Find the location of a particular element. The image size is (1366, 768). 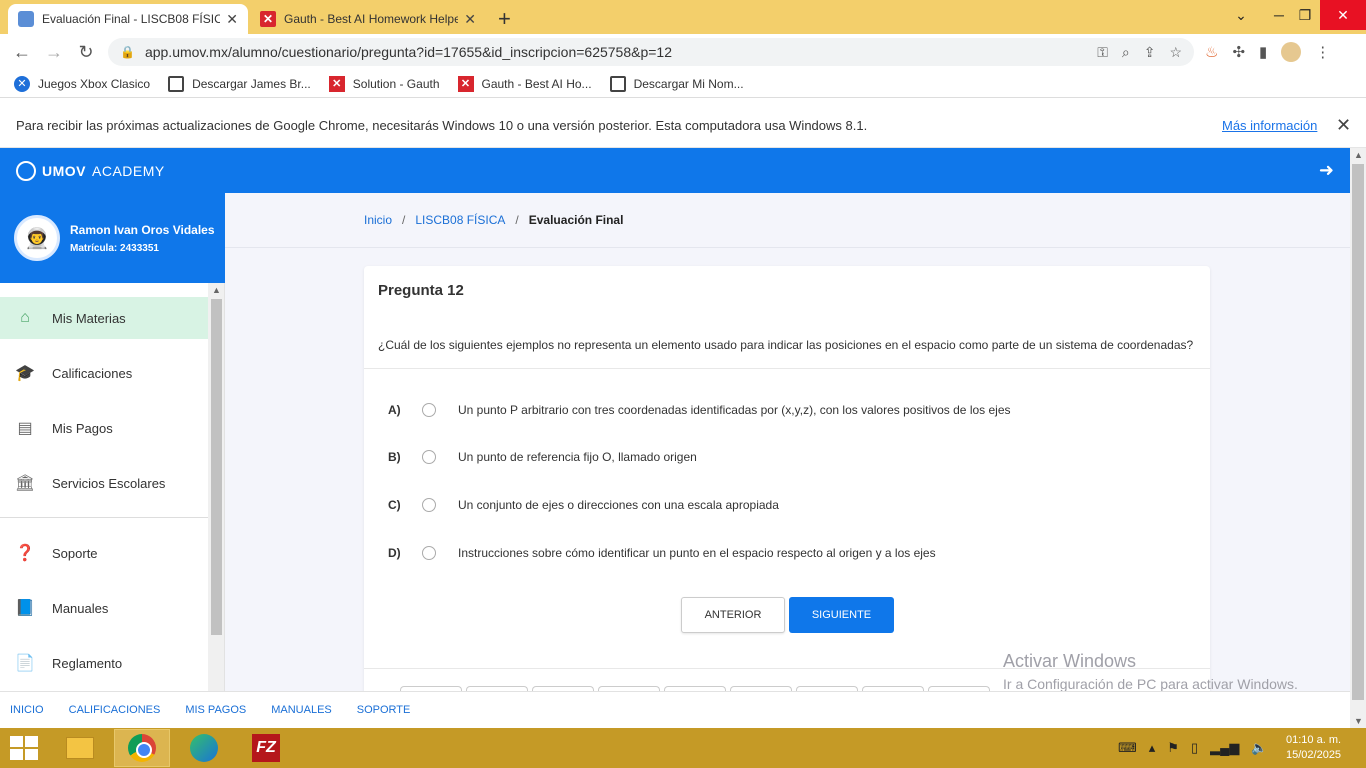

sidebar-item-soporte: ❓ Soporte is located at coordinates (104, 553).